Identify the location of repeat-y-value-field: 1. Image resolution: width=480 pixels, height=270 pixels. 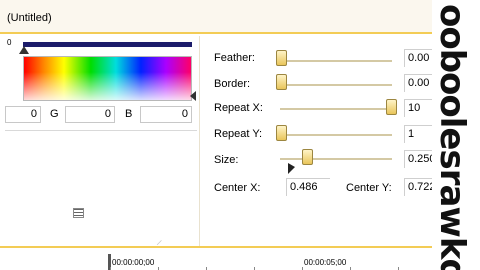
(418, 134).